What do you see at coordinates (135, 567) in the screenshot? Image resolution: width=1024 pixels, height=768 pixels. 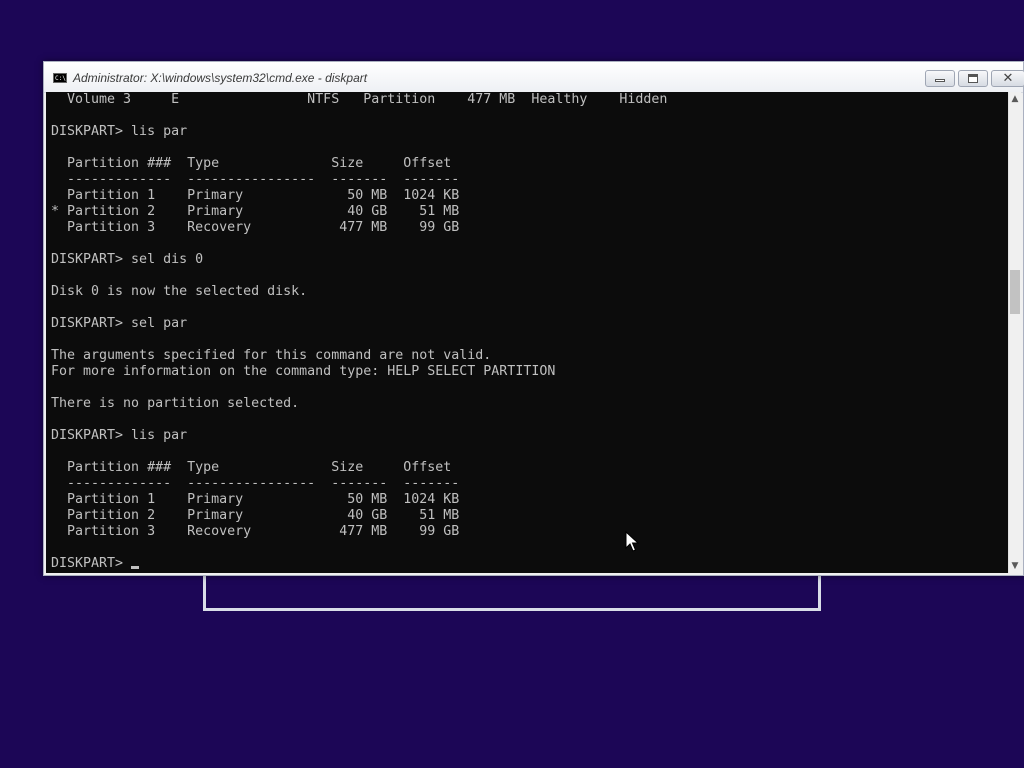 I see `text-cursor` at bounding box center [135, 567].